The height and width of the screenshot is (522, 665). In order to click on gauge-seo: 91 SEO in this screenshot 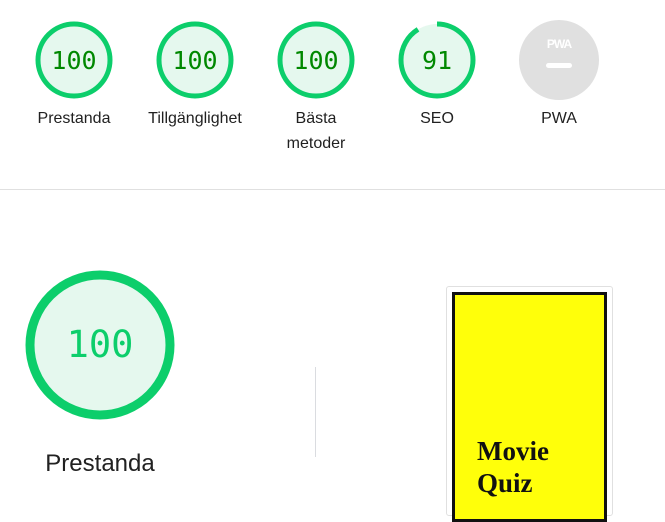, I will do `click(437, 75)`.